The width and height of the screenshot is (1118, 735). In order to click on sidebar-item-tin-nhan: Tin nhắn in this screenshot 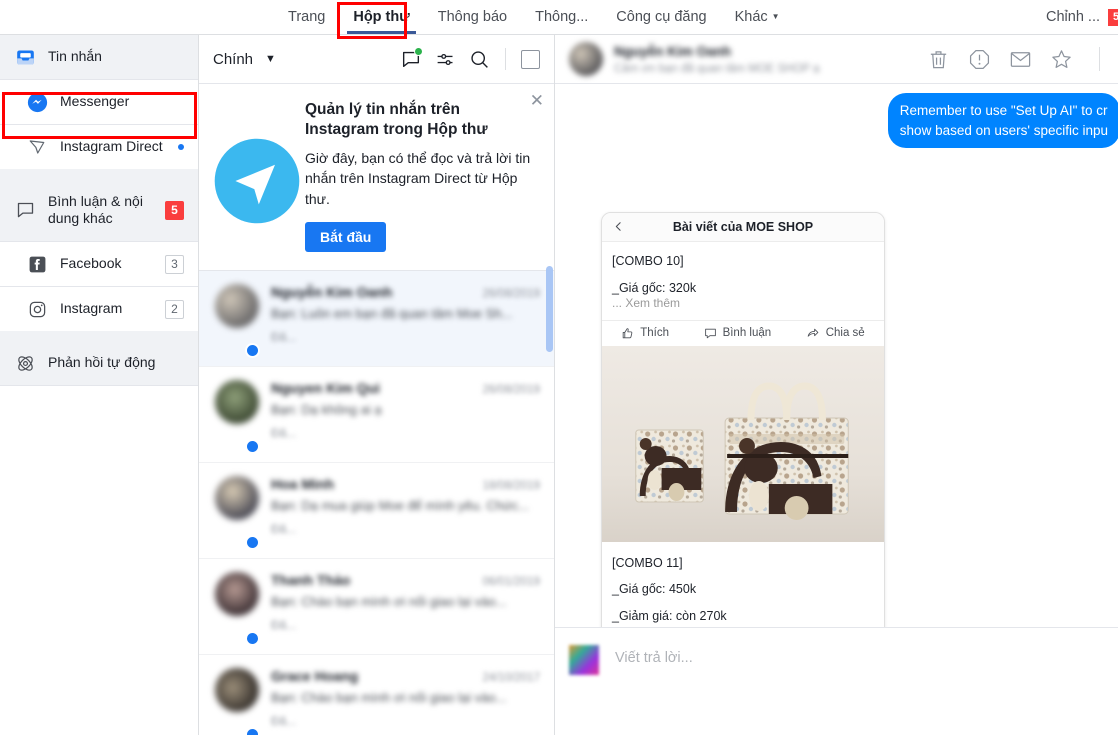, I will do `click(99, 57)`.